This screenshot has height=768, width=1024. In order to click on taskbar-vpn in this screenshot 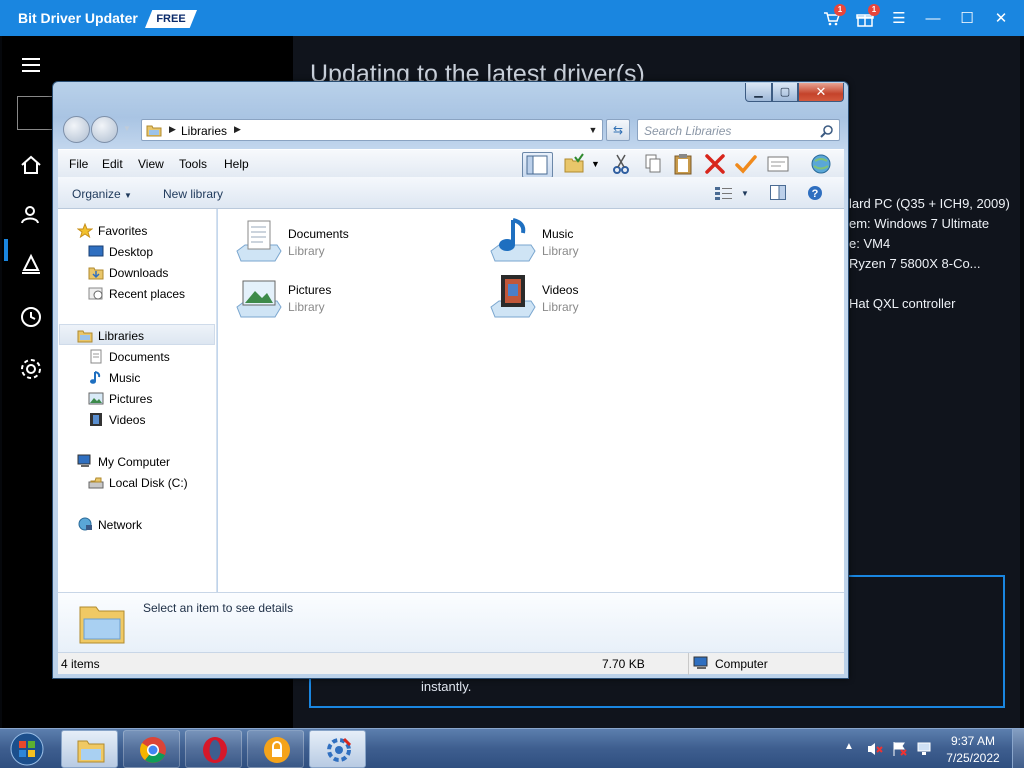, I will do `click(275, 749)`.